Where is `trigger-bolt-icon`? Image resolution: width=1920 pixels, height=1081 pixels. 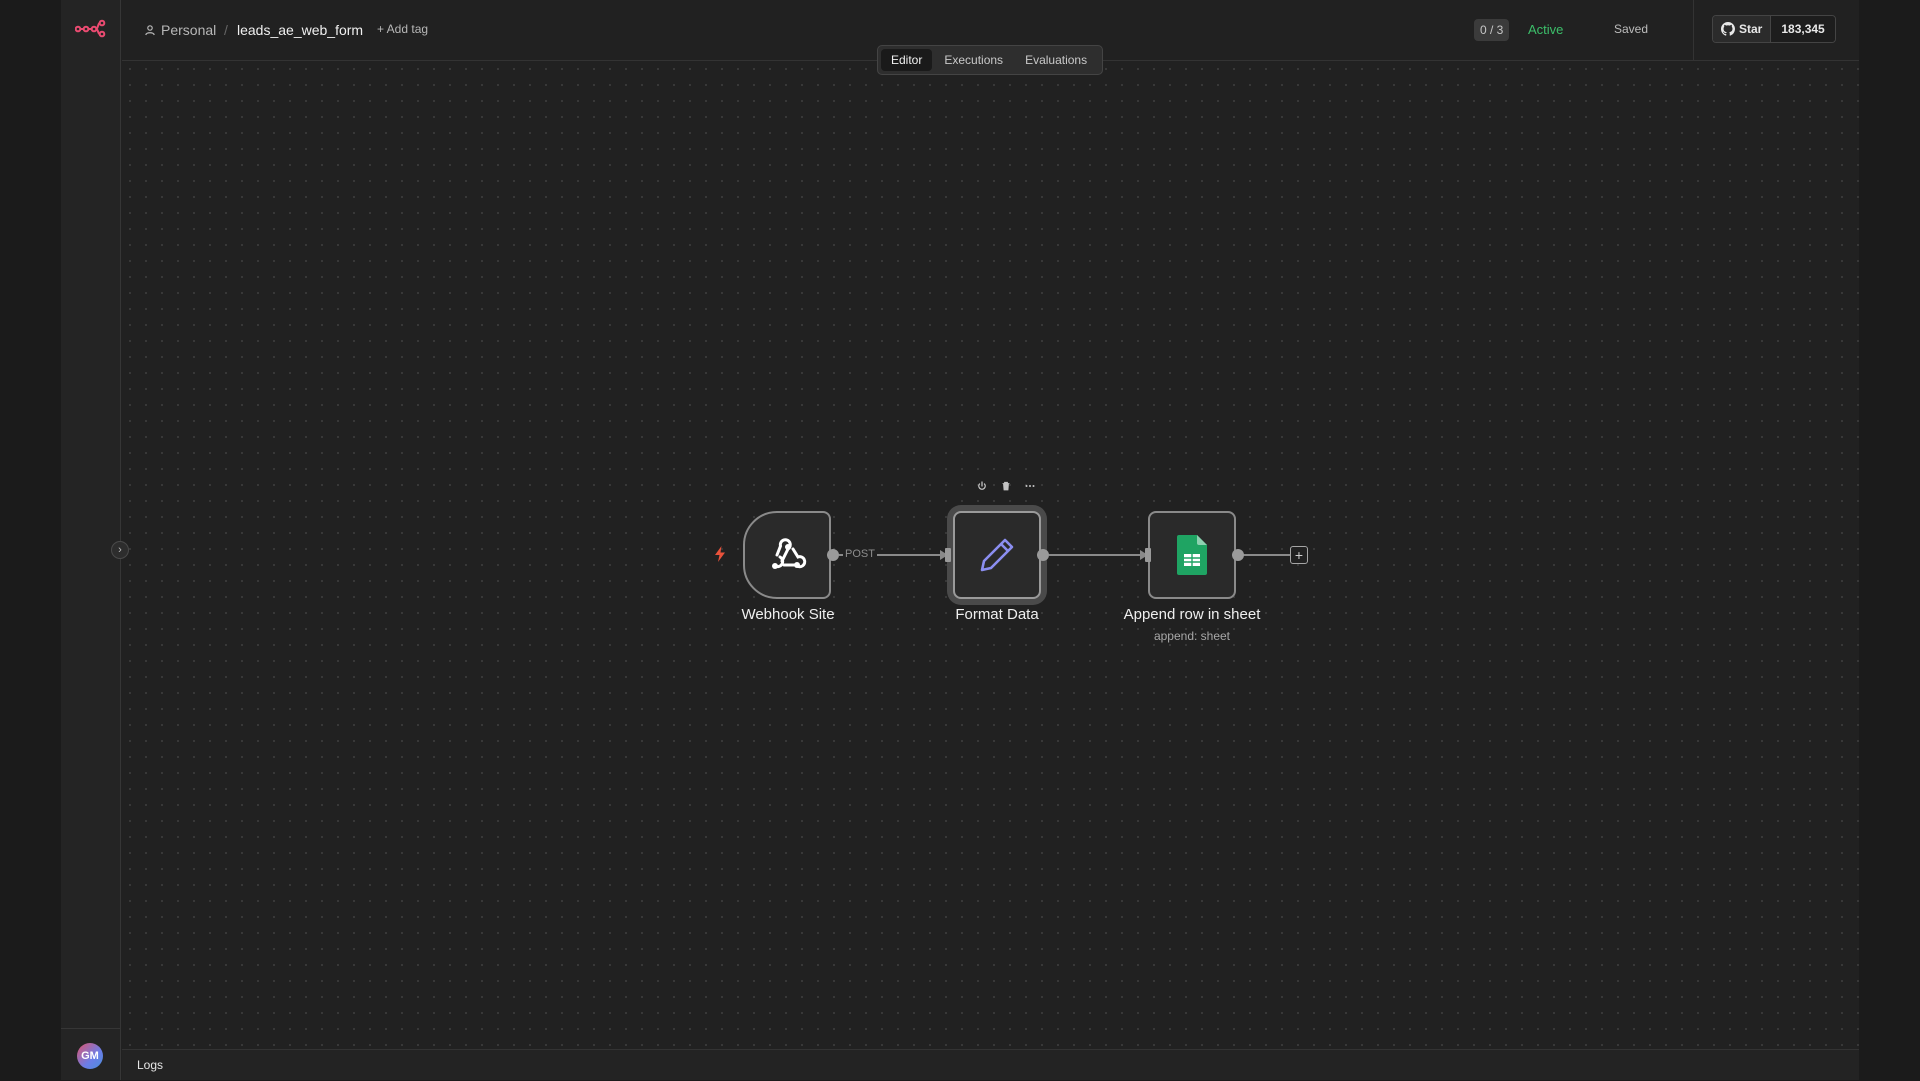 trigger-bolt-icon is located at coordinates (720, 554).